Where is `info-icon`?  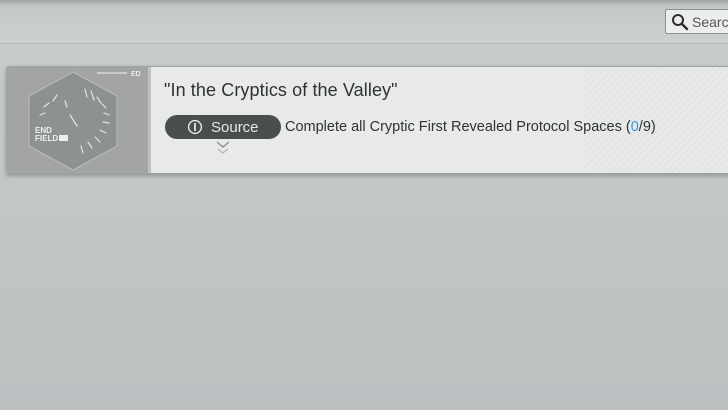 info-icon is located at coordinates (195, 127).